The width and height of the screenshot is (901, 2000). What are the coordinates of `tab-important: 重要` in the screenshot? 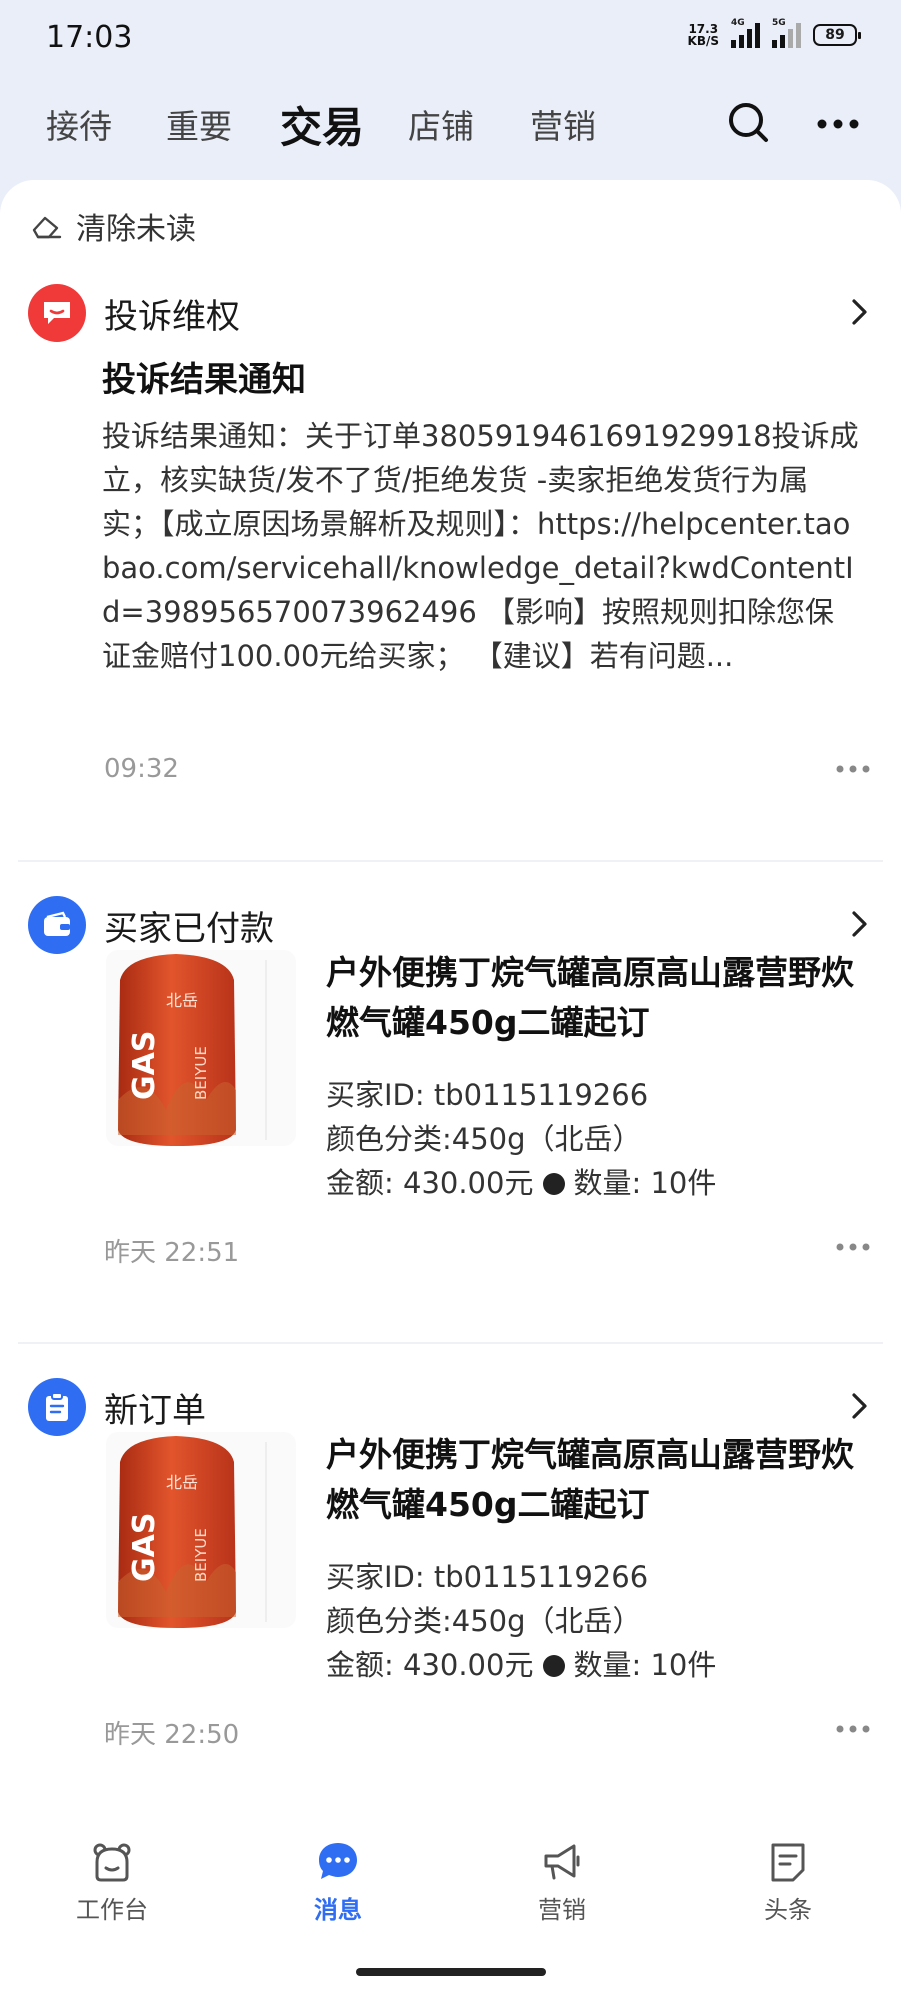 It's located at (199, 124).